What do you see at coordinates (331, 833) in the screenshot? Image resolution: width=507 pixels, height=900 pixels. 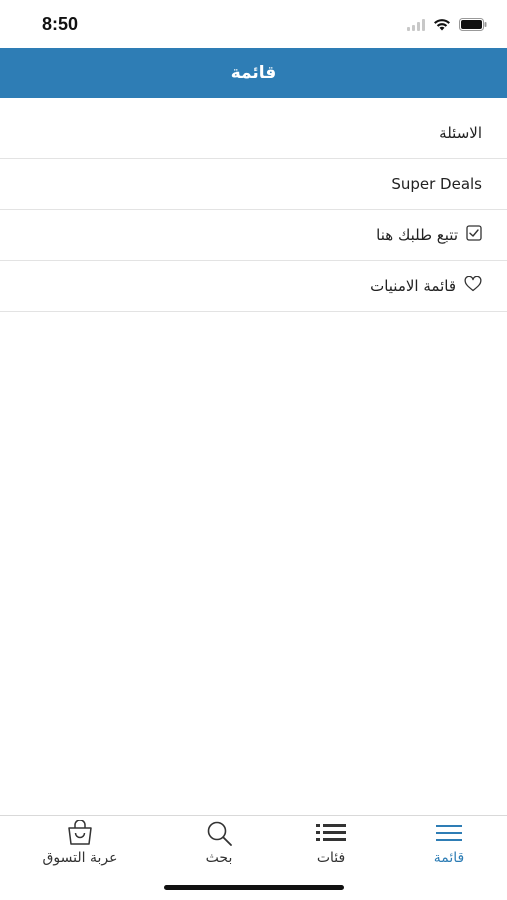 I see `list-icon` at bounding box center [331, 833].